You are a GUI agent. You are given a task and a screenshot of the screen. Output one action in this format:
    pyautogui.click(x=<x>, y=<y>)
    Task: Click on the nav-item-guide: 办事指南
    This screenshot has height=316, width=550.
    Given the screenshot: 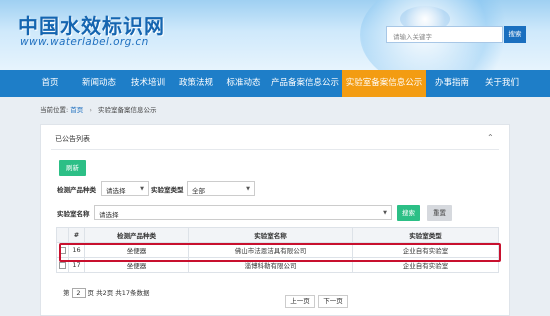 What is the action you would take?
    pyautogui.click(x=452, y=83)
    